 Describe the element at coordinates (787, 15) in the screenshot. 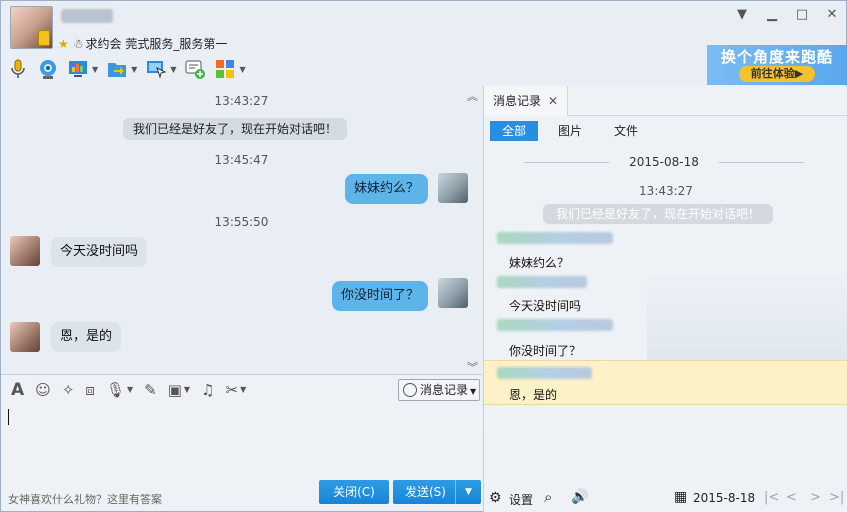

I see `window-controls: ▼ ▁ □ ✕` at that location.